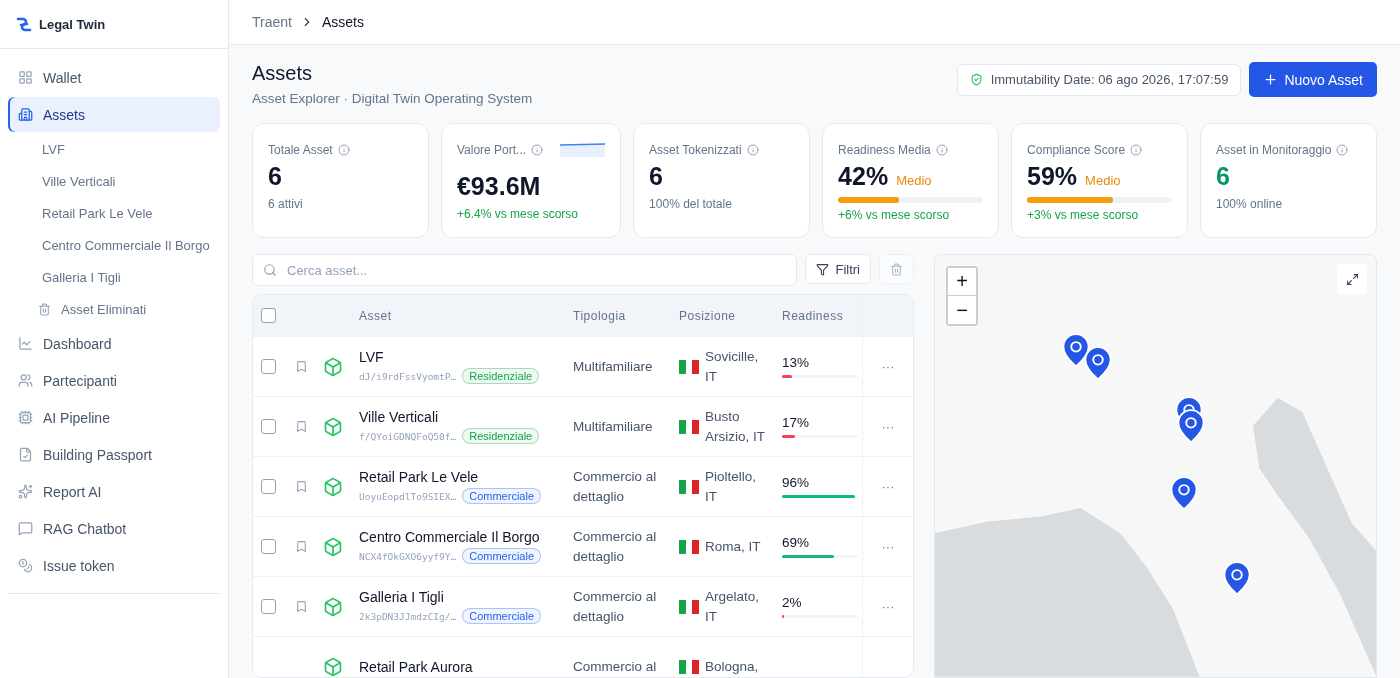  I want to click on kpi-note: +6.4% vs mese scorso, so click(518, 214).